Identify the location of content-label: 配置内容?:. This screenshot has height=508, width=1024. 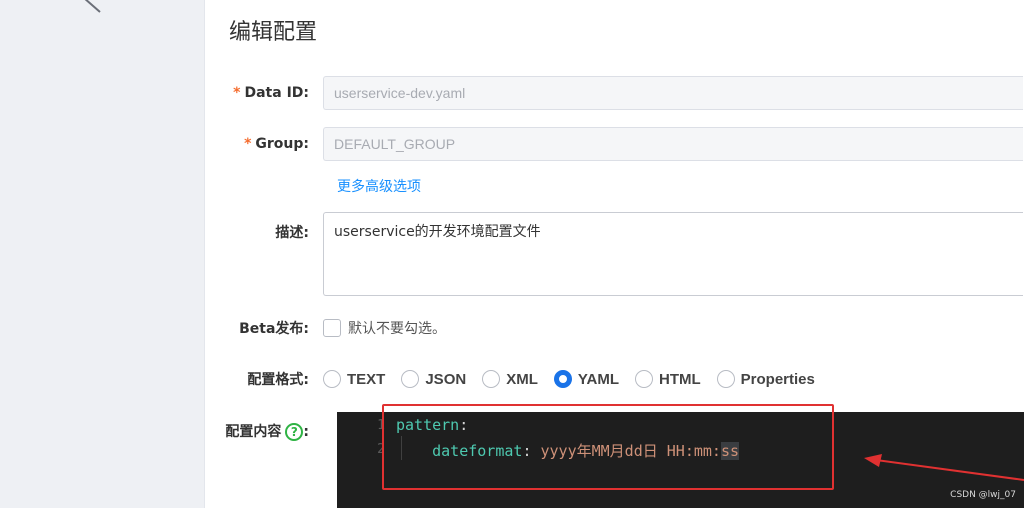
(267, 432).